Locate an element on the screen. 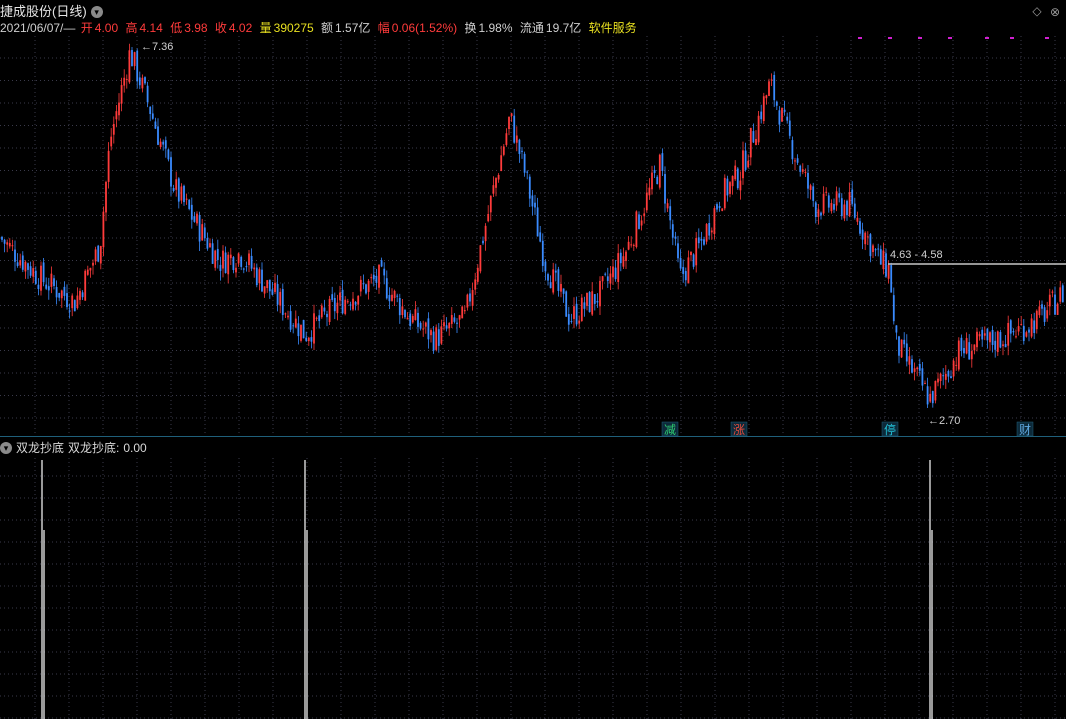 Image resolution: width=1066 pixels, height=719 pixels. sector-link: 软件服务 is located at coordinates (613, 28).